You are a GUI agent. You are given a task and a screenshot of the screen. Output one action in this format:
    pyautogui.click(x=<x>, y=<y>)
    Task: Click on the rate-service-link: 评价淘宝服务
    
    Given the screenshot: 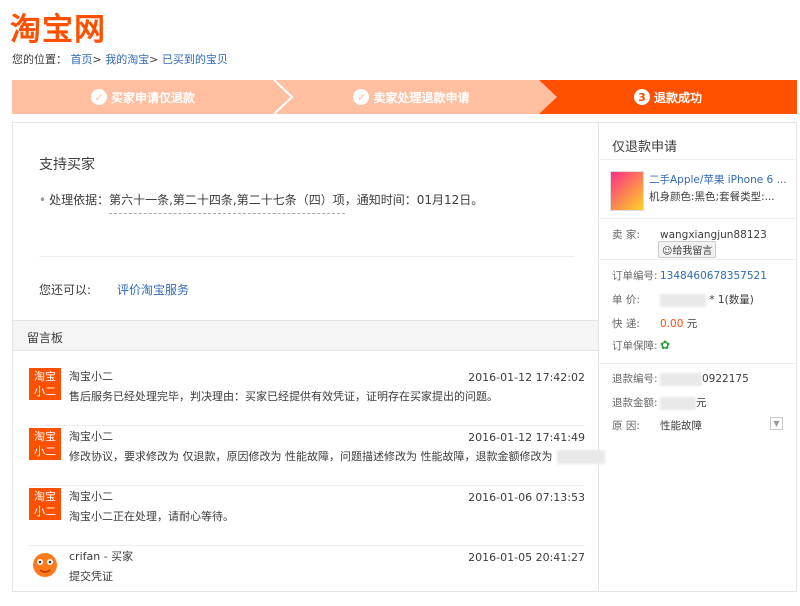 What is the action you would take?
    pyautogui.click(x=153, y=290)
    